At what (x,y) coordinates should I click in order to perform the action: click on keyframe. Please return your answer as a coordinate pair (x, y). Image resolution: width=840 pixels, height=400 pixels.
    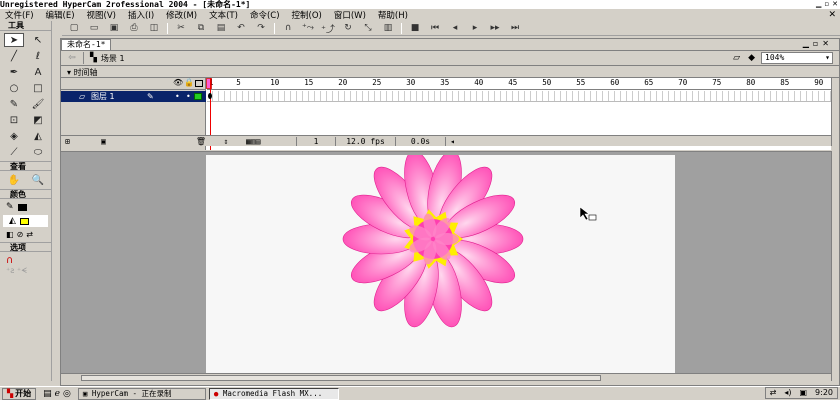
    Looking at the image, I should click on (210, 96).